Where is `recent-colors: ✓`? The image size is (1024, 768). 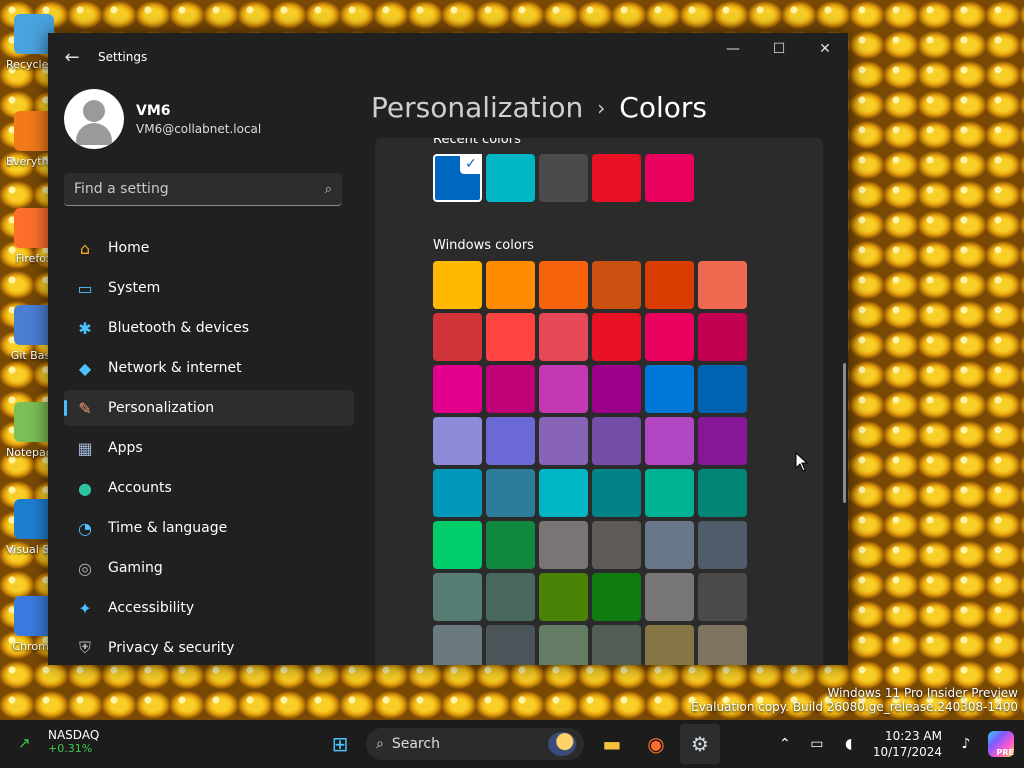
recent-colors: ✓ is located at coordinates (565, 178).